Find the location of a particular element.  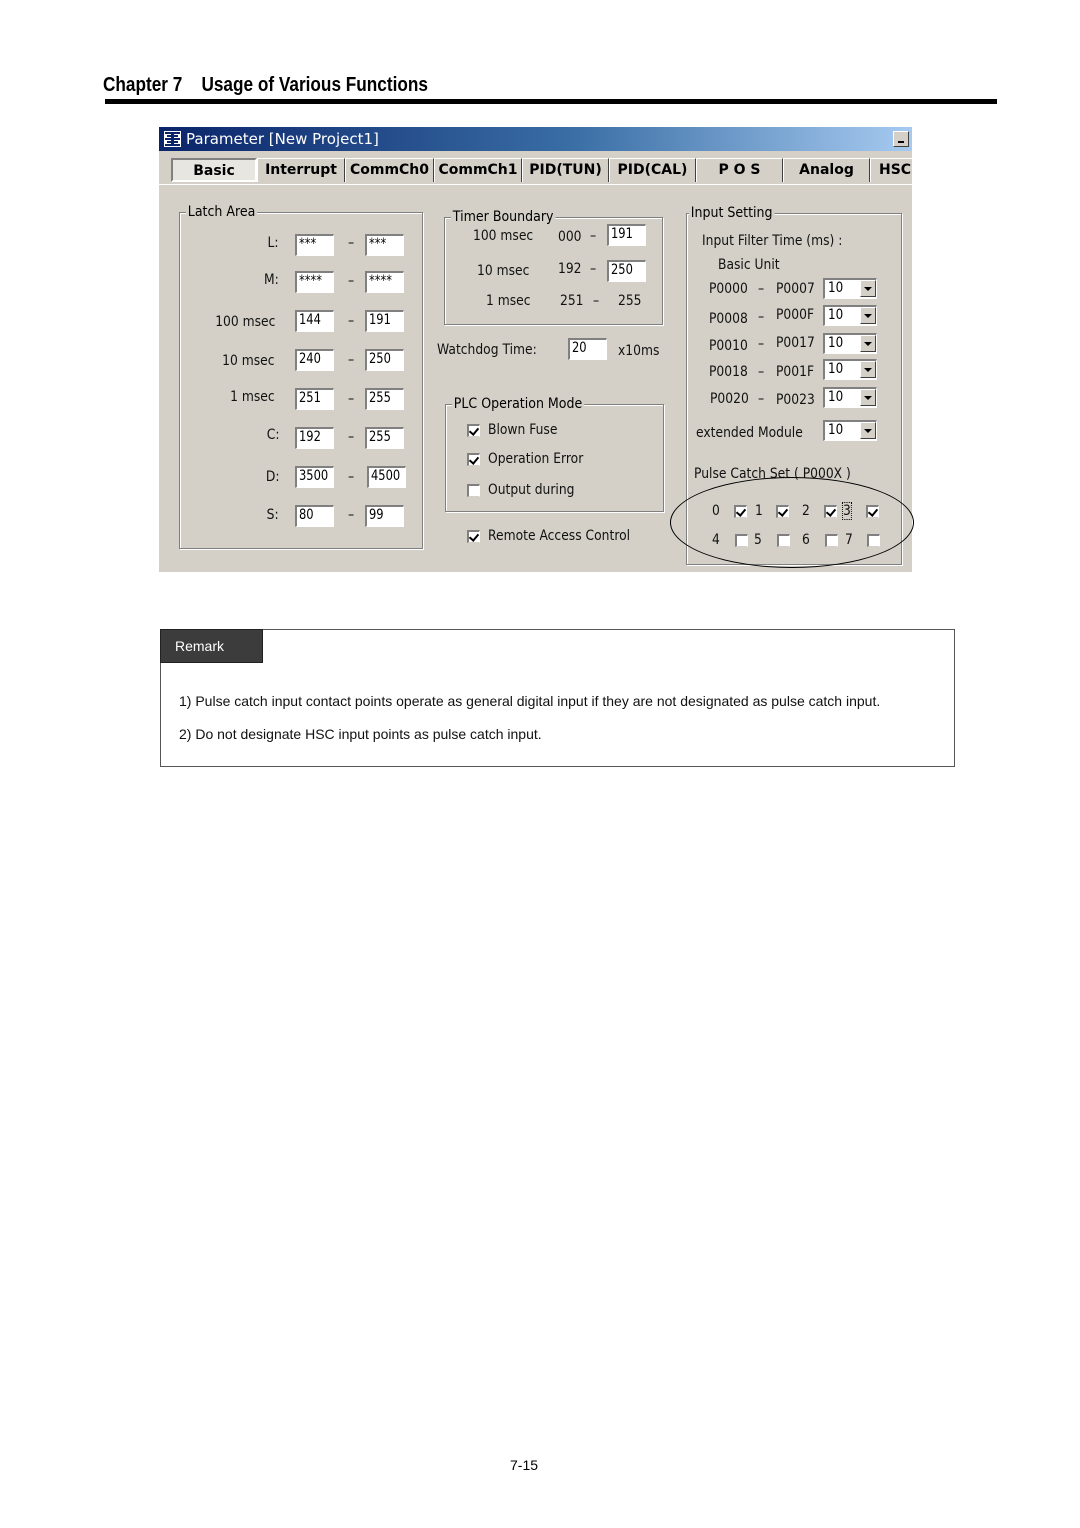

latch-10msec-to-input: 250 is located at coordinates (384, 360).